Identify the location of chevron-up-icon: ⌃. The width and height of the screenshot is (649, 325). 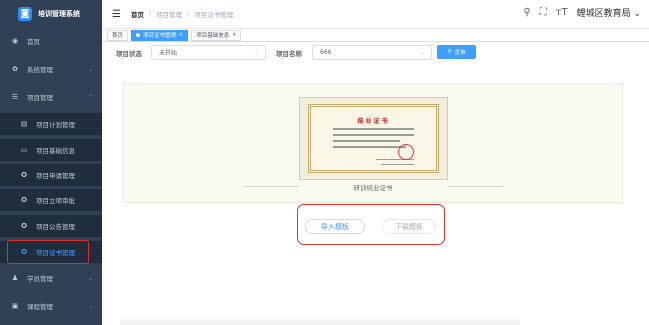
(90, 97).